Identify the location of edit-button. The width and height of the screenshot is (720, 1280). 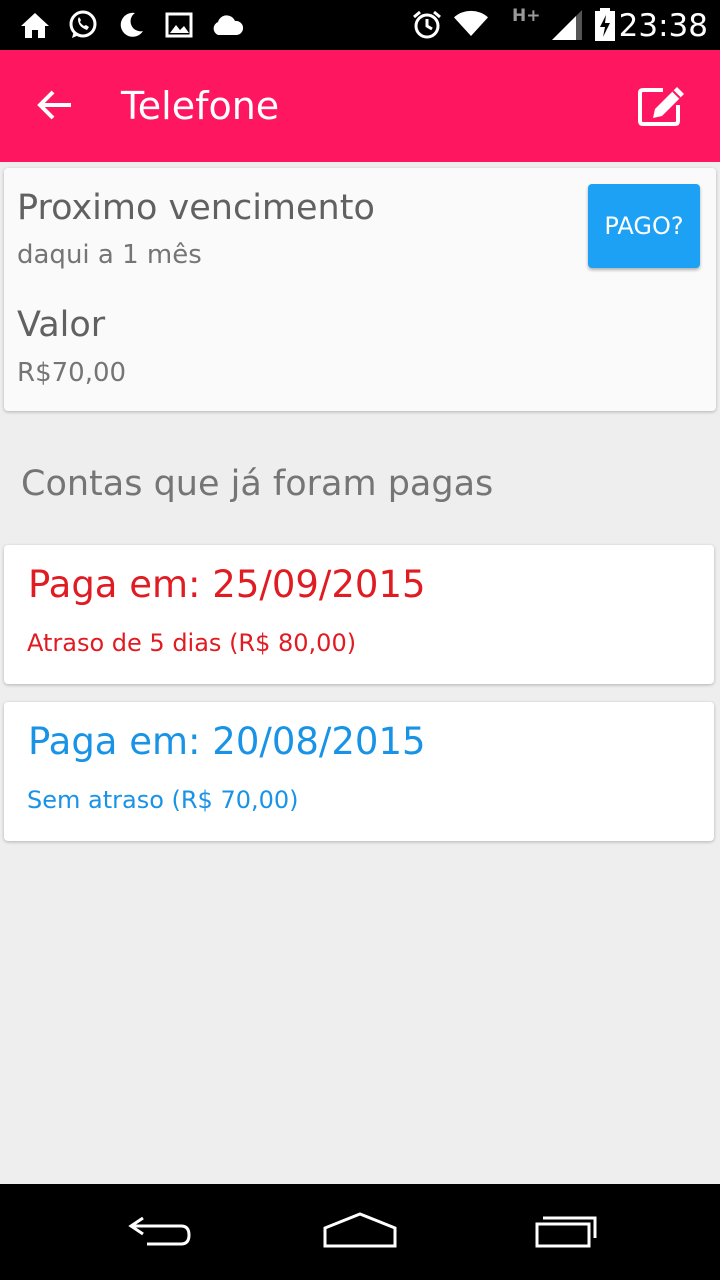
(662, 108).